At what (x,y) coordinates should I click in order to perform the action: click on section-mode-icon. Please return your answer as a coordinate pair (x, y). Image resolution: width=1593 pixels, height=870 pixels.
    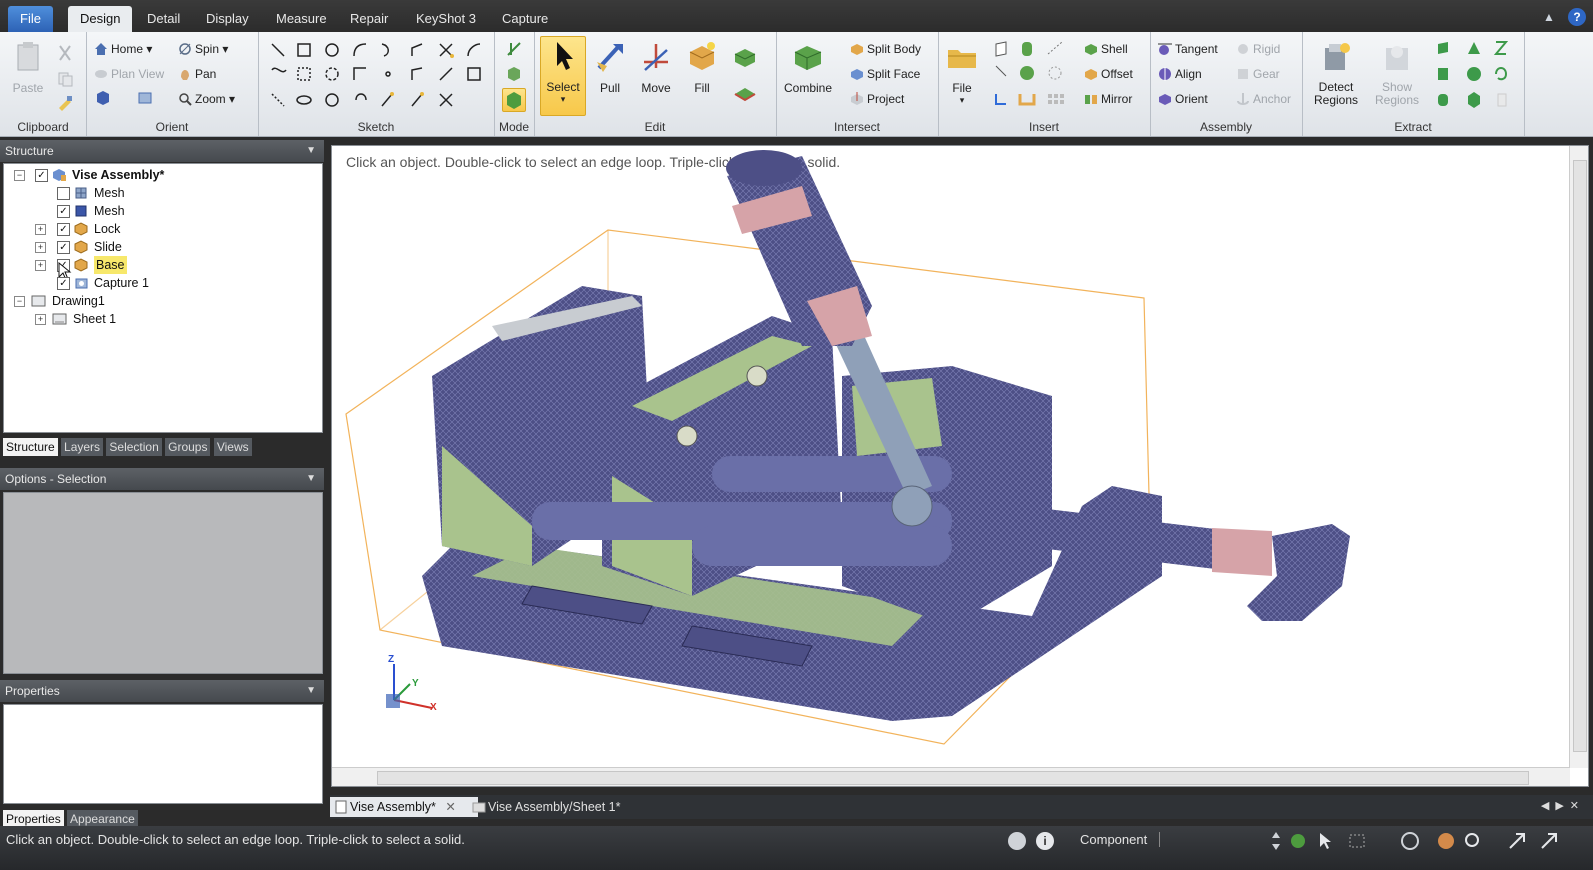
    Looking at the image, I should click on (514, 74).